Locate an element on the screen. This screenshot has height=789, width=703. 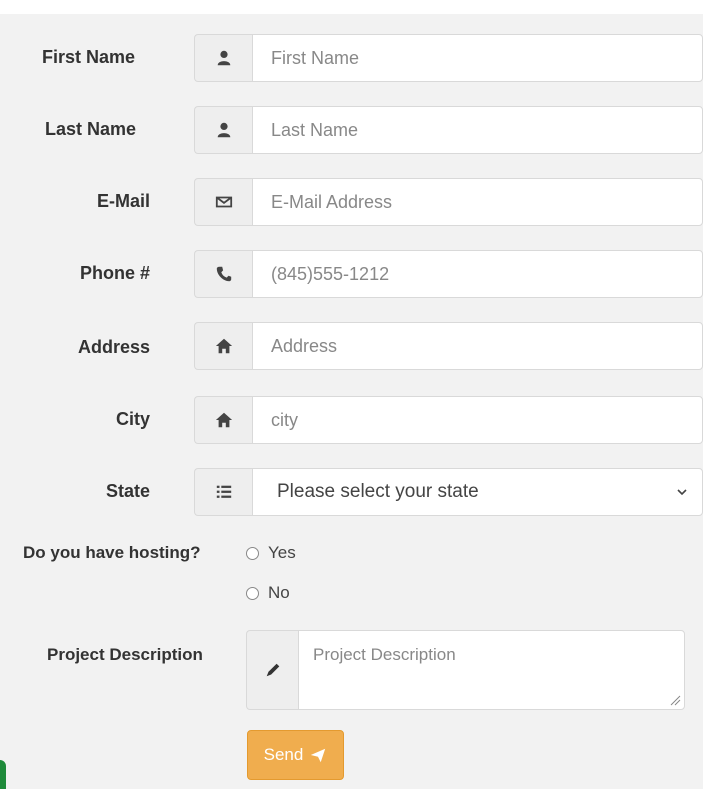
project-description-addon is located at coordinates (272, 670).